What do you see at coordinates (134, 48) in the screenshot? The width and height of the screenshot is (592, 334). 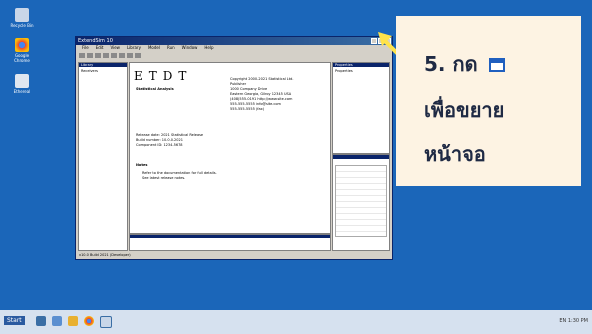 I see `menu-library: Library` at bounding box center [134, 48].